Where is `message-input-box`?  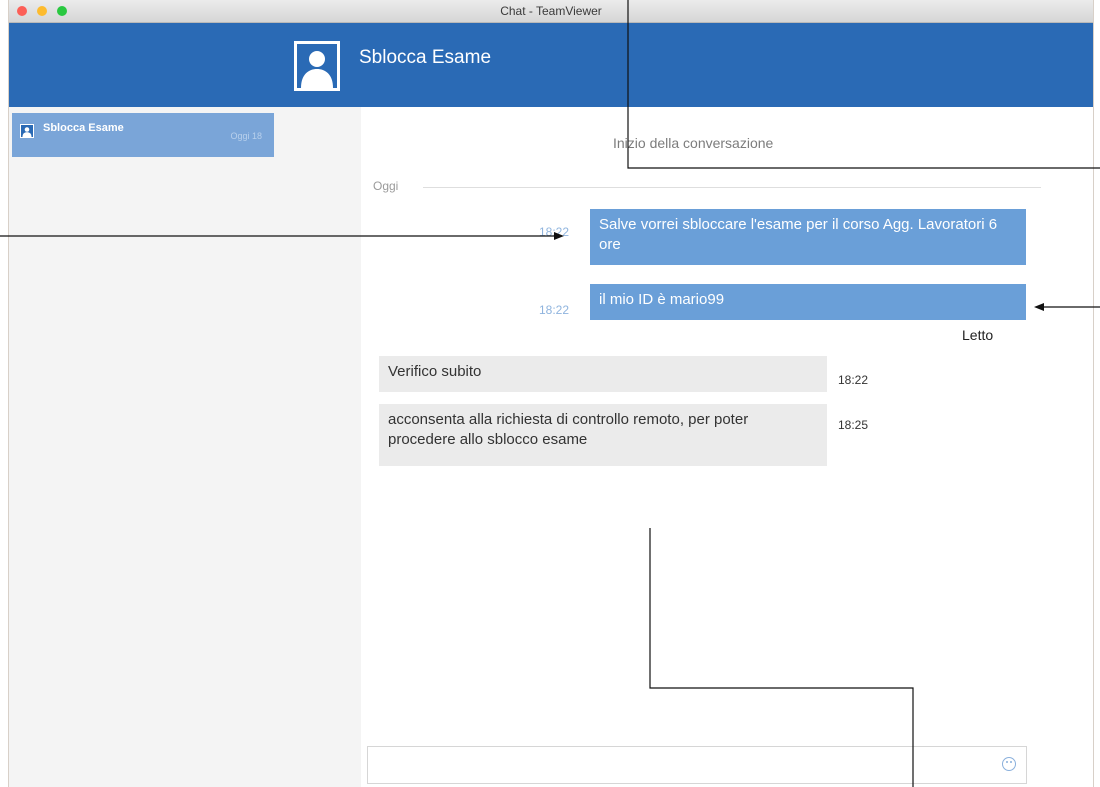 message-input-box is located at coordinates (697, 765).